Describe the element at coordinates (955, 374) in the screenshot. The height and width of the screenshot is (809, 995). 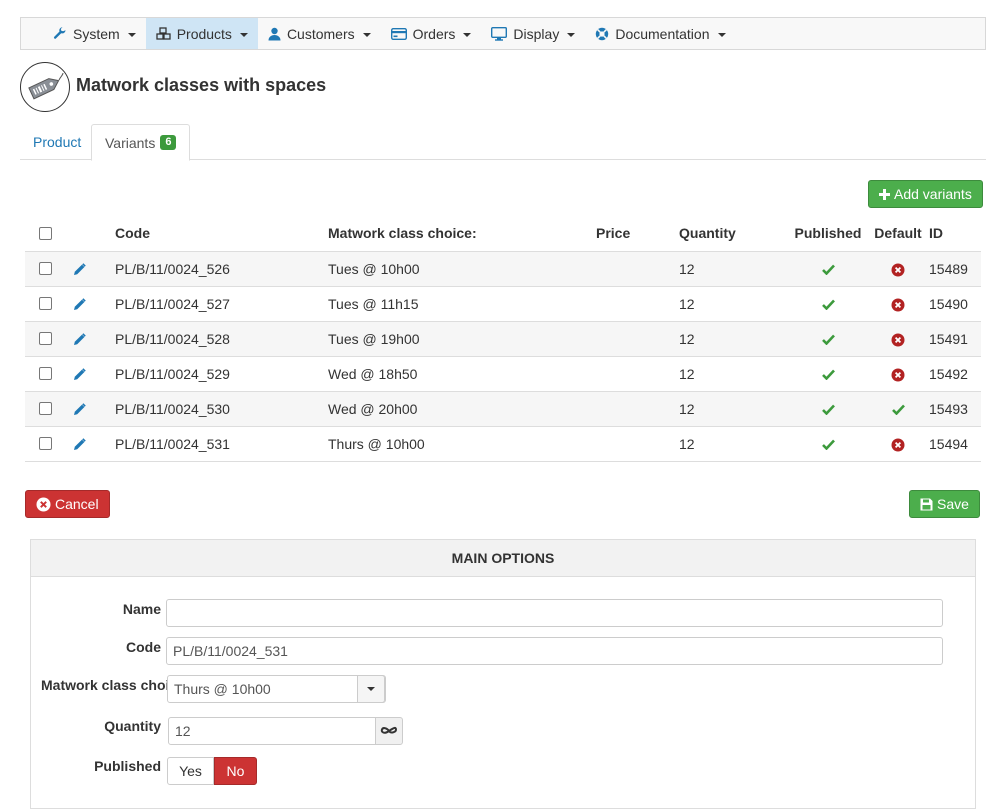
I see `variant-id: 15492` at that location.